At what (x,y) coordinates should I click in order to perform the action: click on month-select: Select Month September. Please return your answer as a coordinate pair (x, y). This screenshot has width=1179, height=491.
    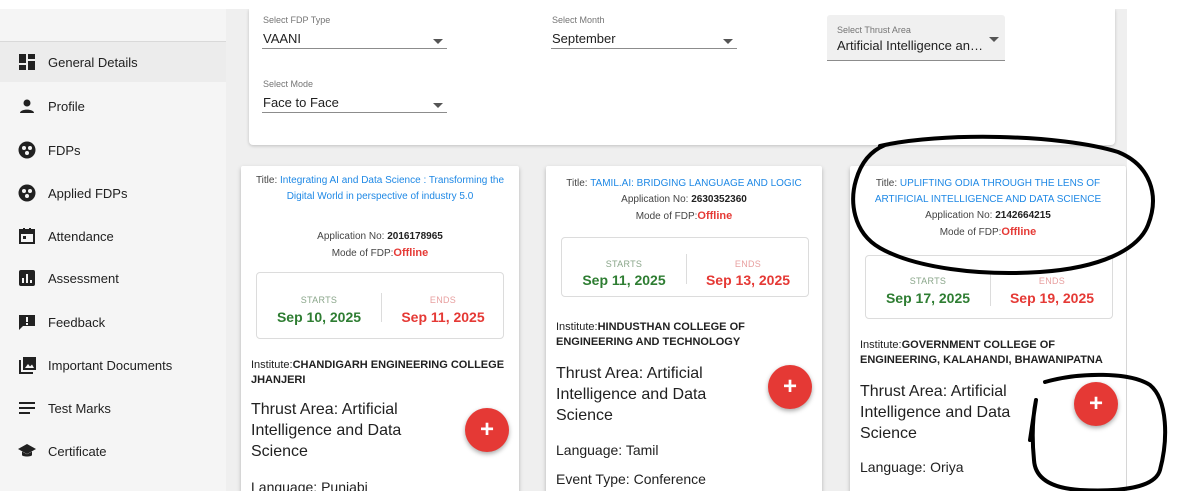
    Looking at the image, I should click on (644, 32).